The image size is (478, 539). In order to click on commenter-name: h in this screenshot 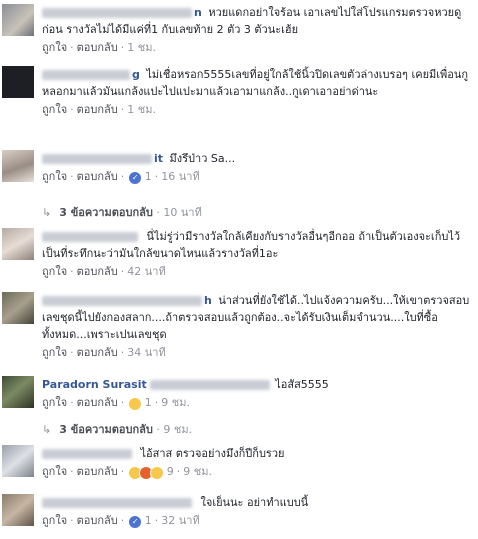, I will do `click(208, 300)`.